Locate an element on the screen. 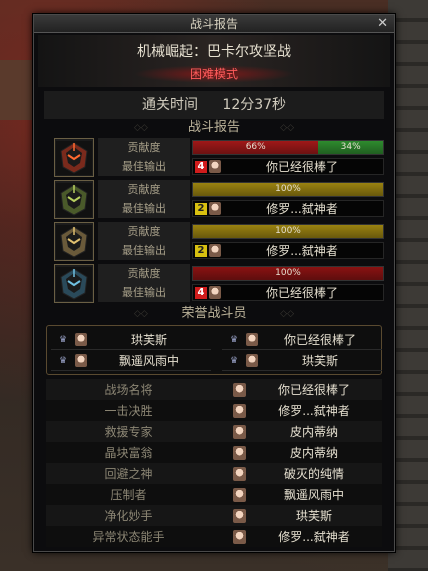 Image resolution: width=428 pixels, height=571 pixels. award-player: 珙芙斯 is located at coordinates (313, 516).